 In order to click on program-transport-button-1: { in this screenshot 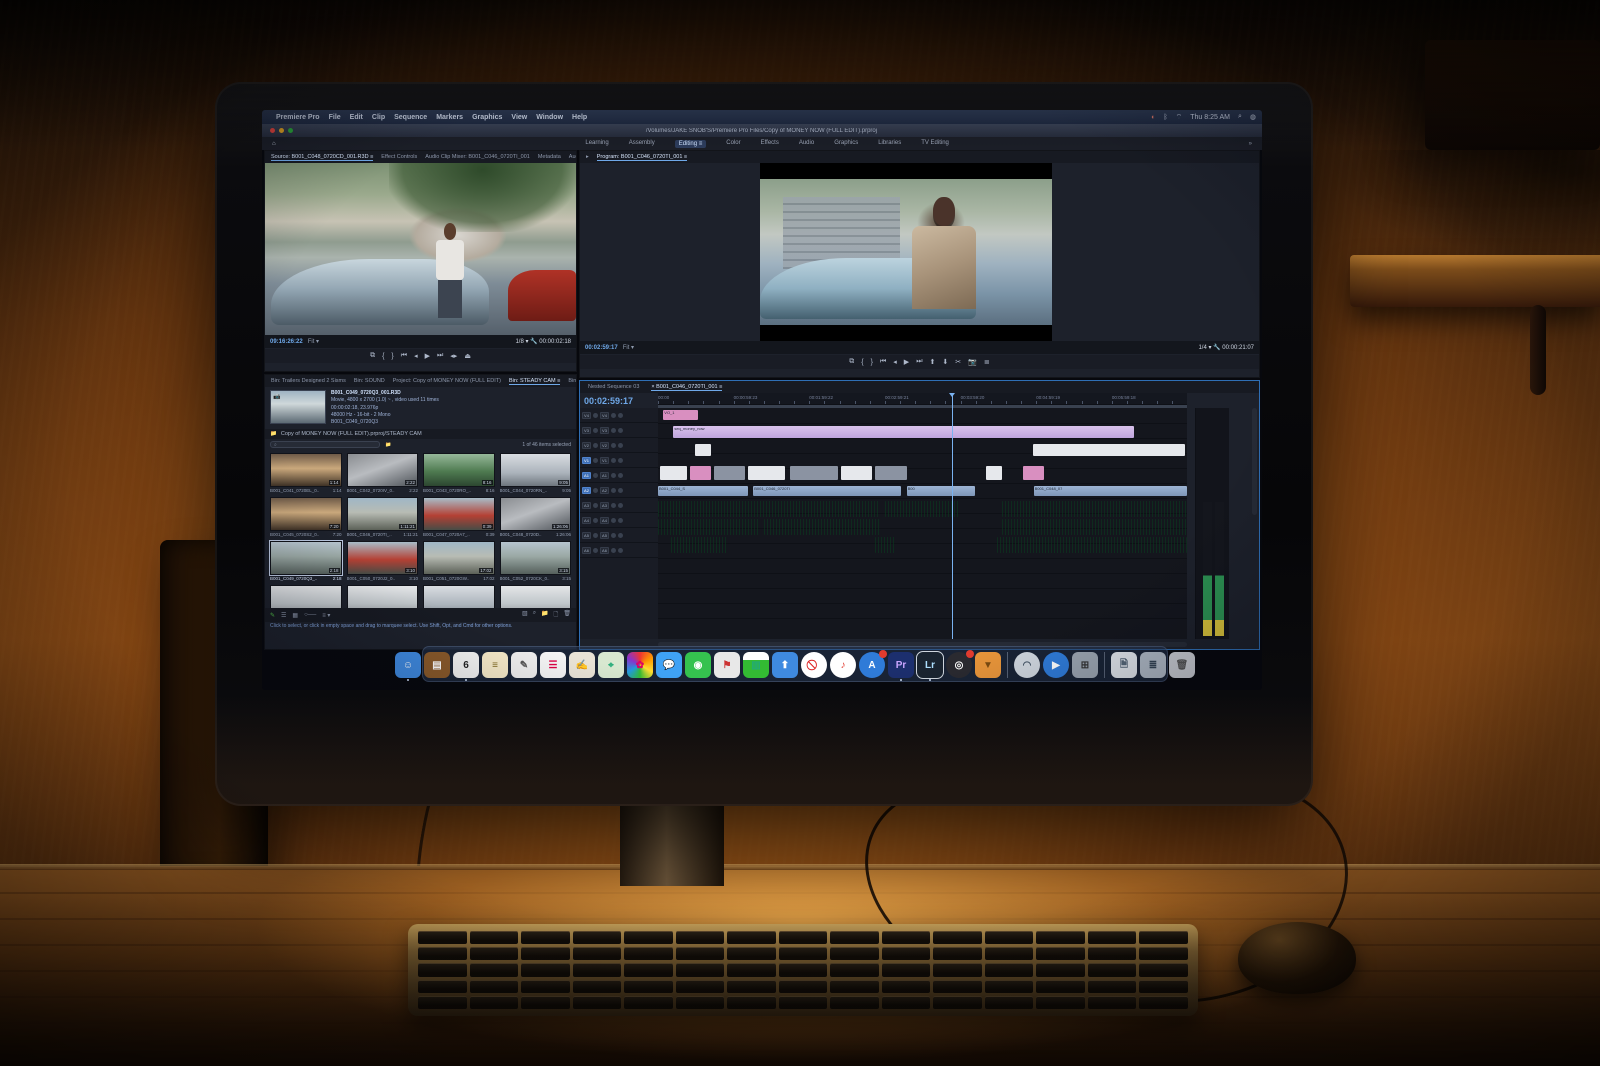, I will do `click(862, 362)`.